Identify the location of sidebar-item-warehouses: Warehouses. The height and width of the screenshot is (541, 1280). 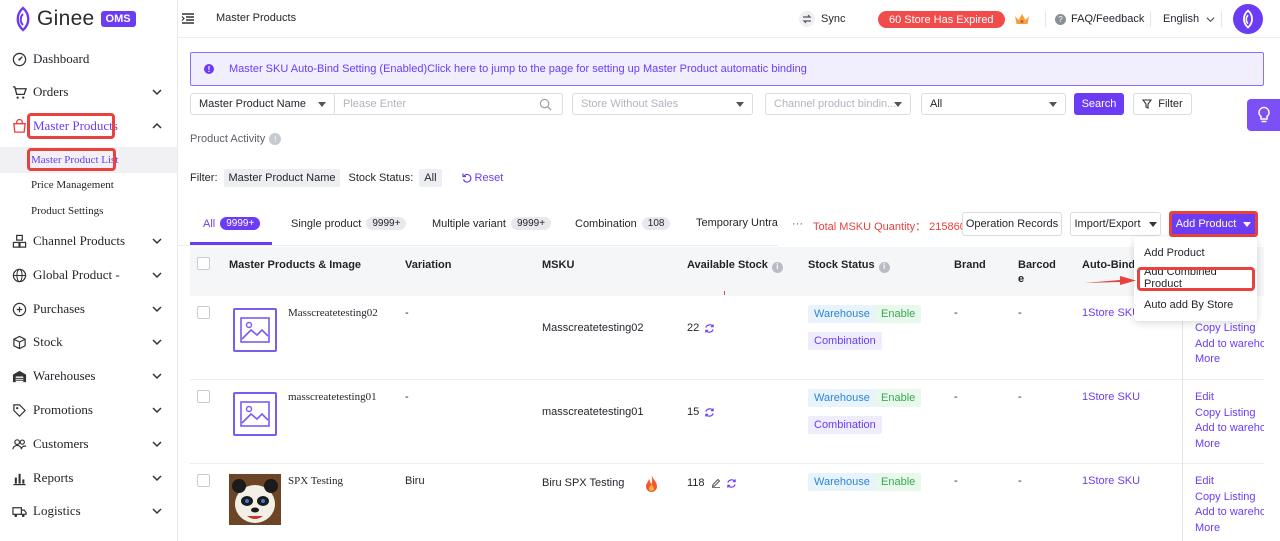
(88, 376).